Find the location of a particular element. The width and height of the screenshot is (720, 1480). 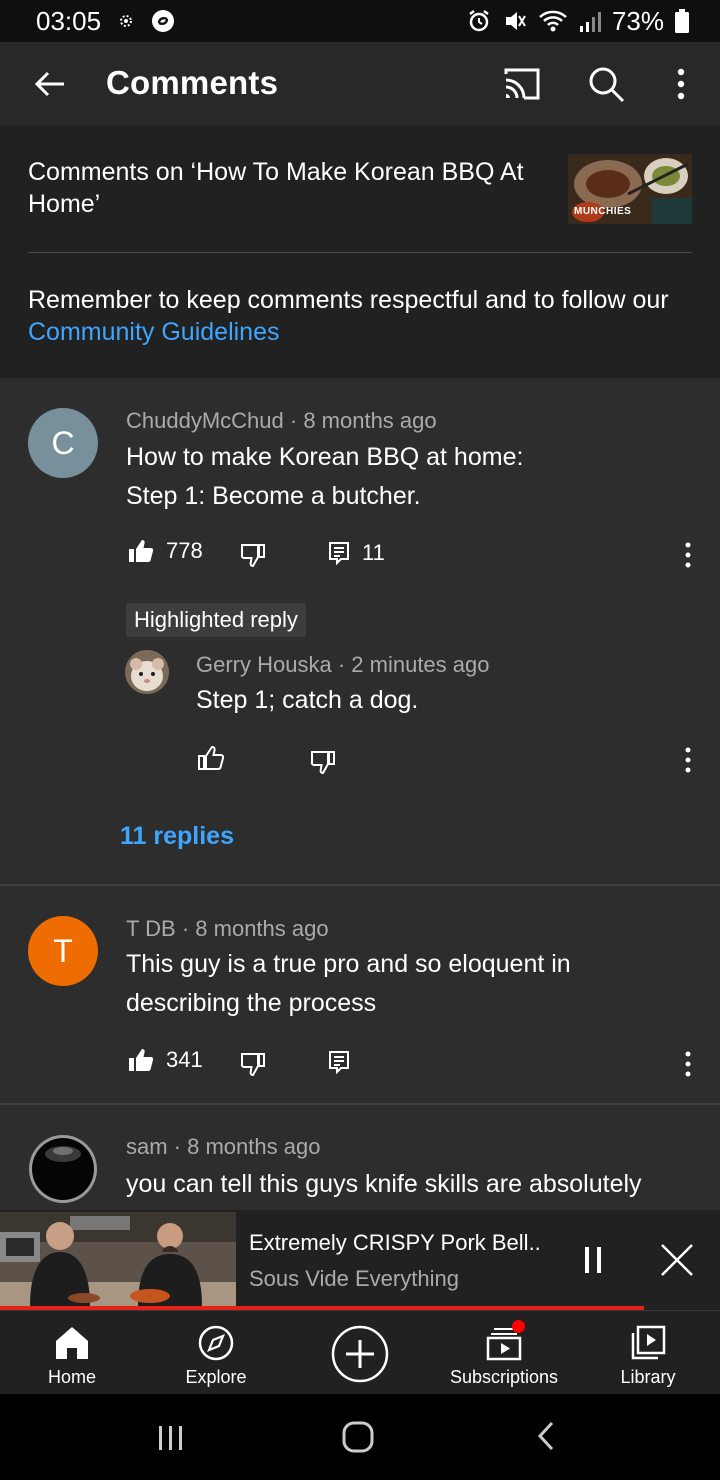

settings-gear-icon is located at coordinates (126, 21).